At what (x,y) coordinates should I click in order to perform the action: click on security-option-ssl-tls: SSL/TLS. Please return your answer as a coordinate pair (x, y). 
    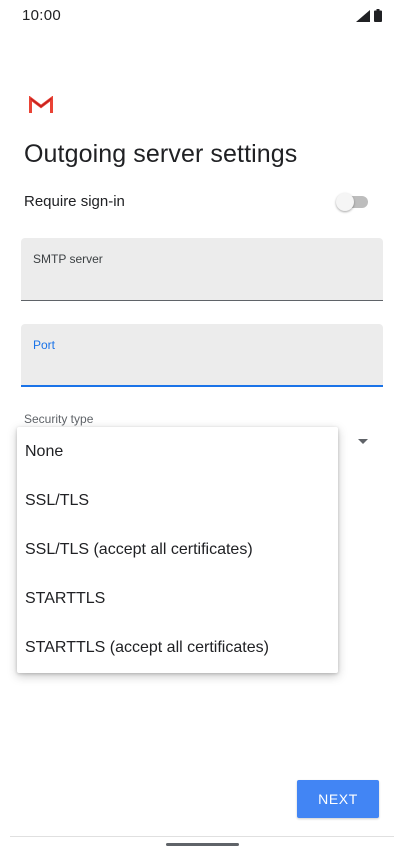
    Looking at the image, I should click on (177, 500).